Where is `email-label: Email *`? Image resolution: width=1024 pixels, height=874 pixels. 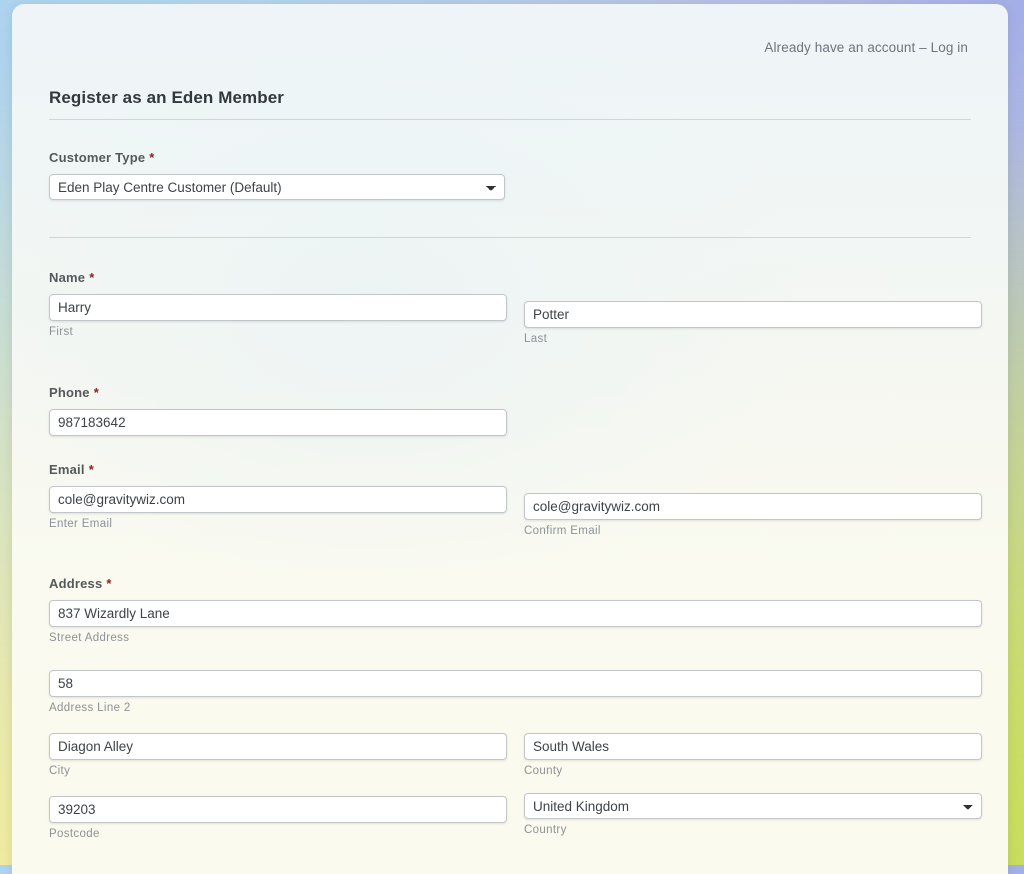 email-label: Email * is located at coordinates (278, 469).